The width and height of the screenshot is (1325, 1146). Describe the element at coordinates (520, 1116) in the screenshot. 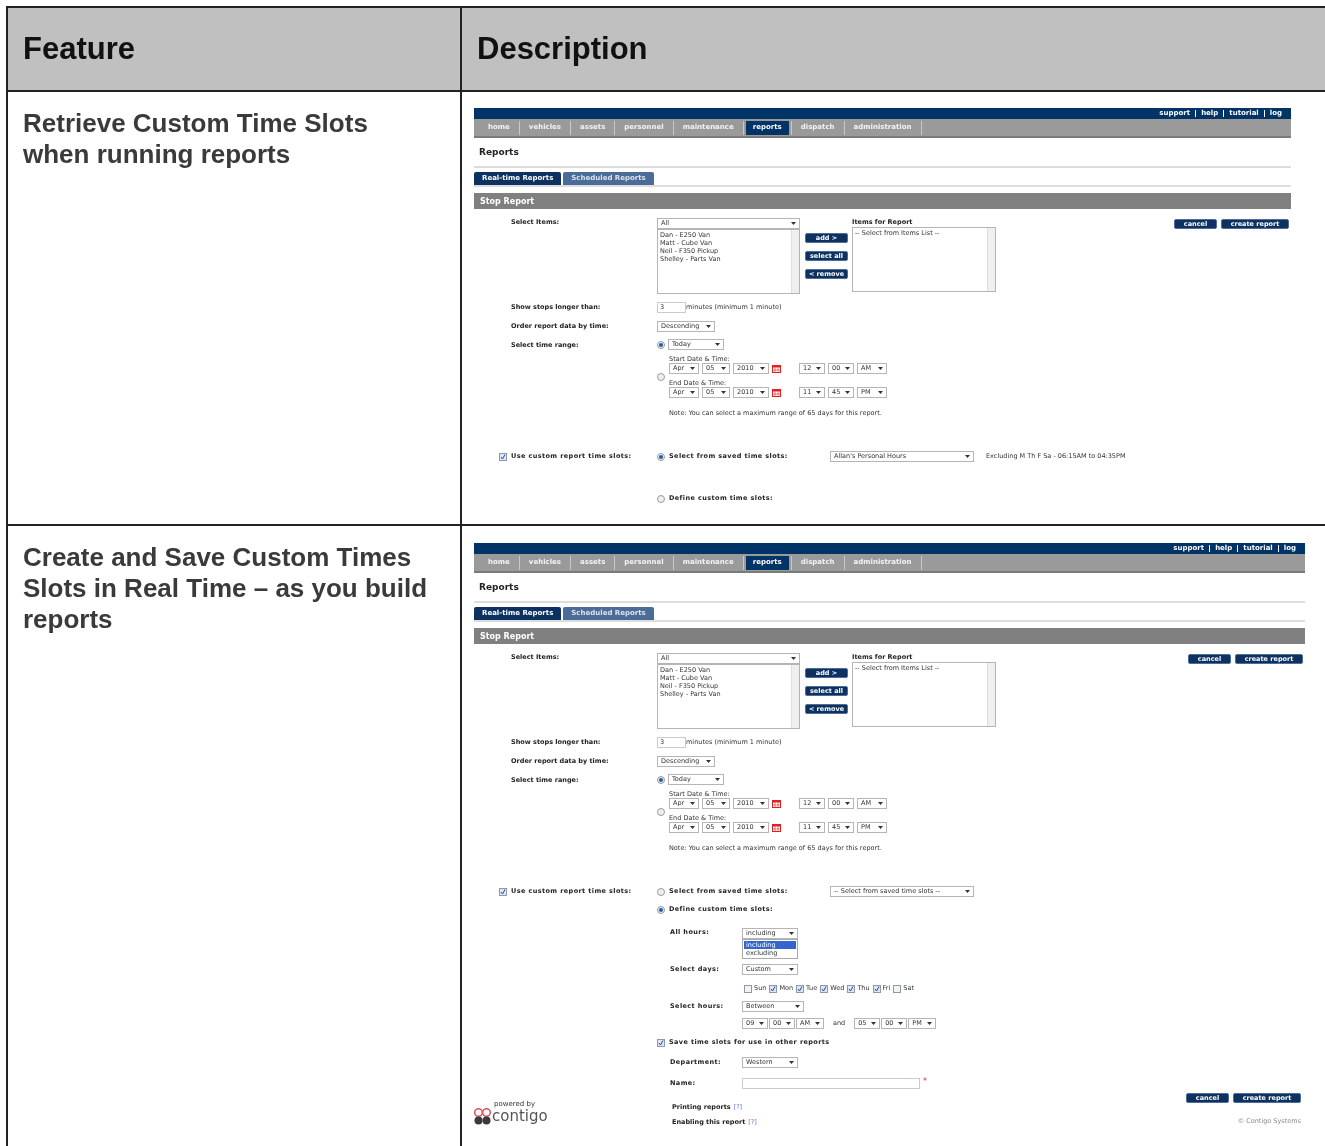

I see `brand-name: contigo` at that location.